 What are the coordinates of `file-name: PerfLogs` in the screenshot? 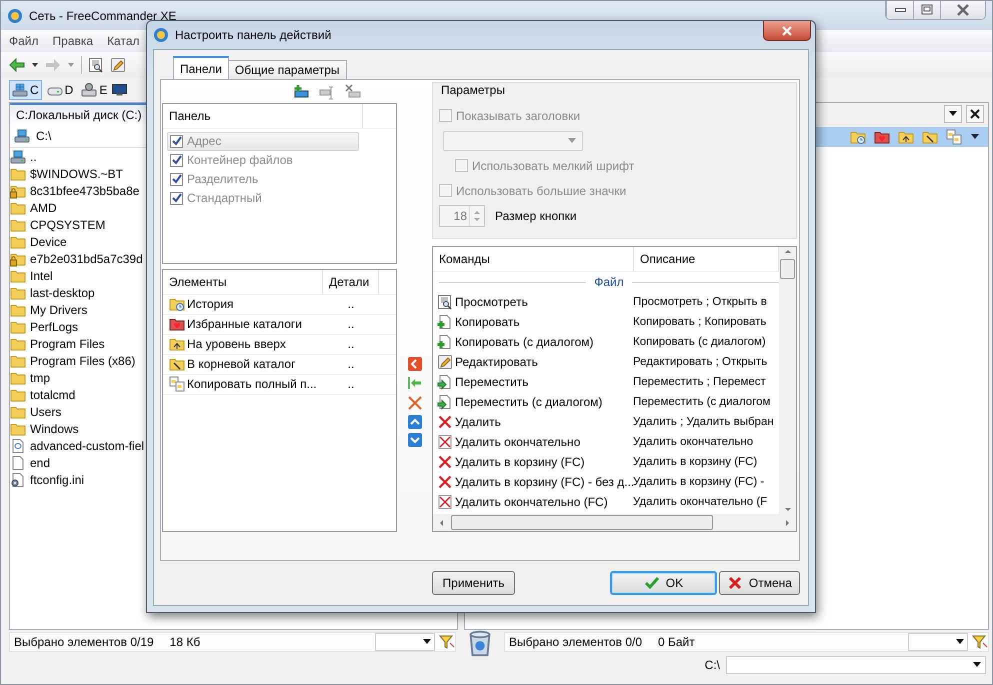 It's located at (54, 327).